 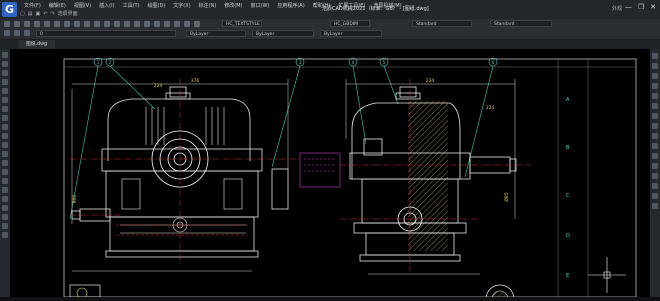 What do you see at coordinates (350, 23) in the screenshot?
I see `dim-style-select: HC_GBDIM` at bounding box center [350, 23].